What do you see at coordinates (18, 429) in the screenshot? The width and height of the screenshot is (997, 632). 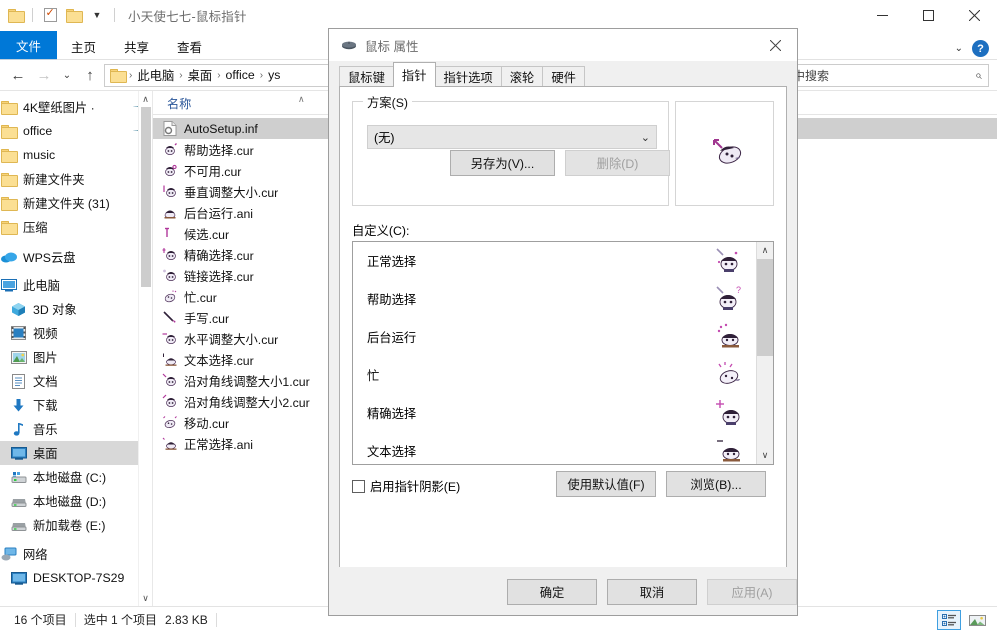 I see `music-icon` at bounding box center [18, 429].